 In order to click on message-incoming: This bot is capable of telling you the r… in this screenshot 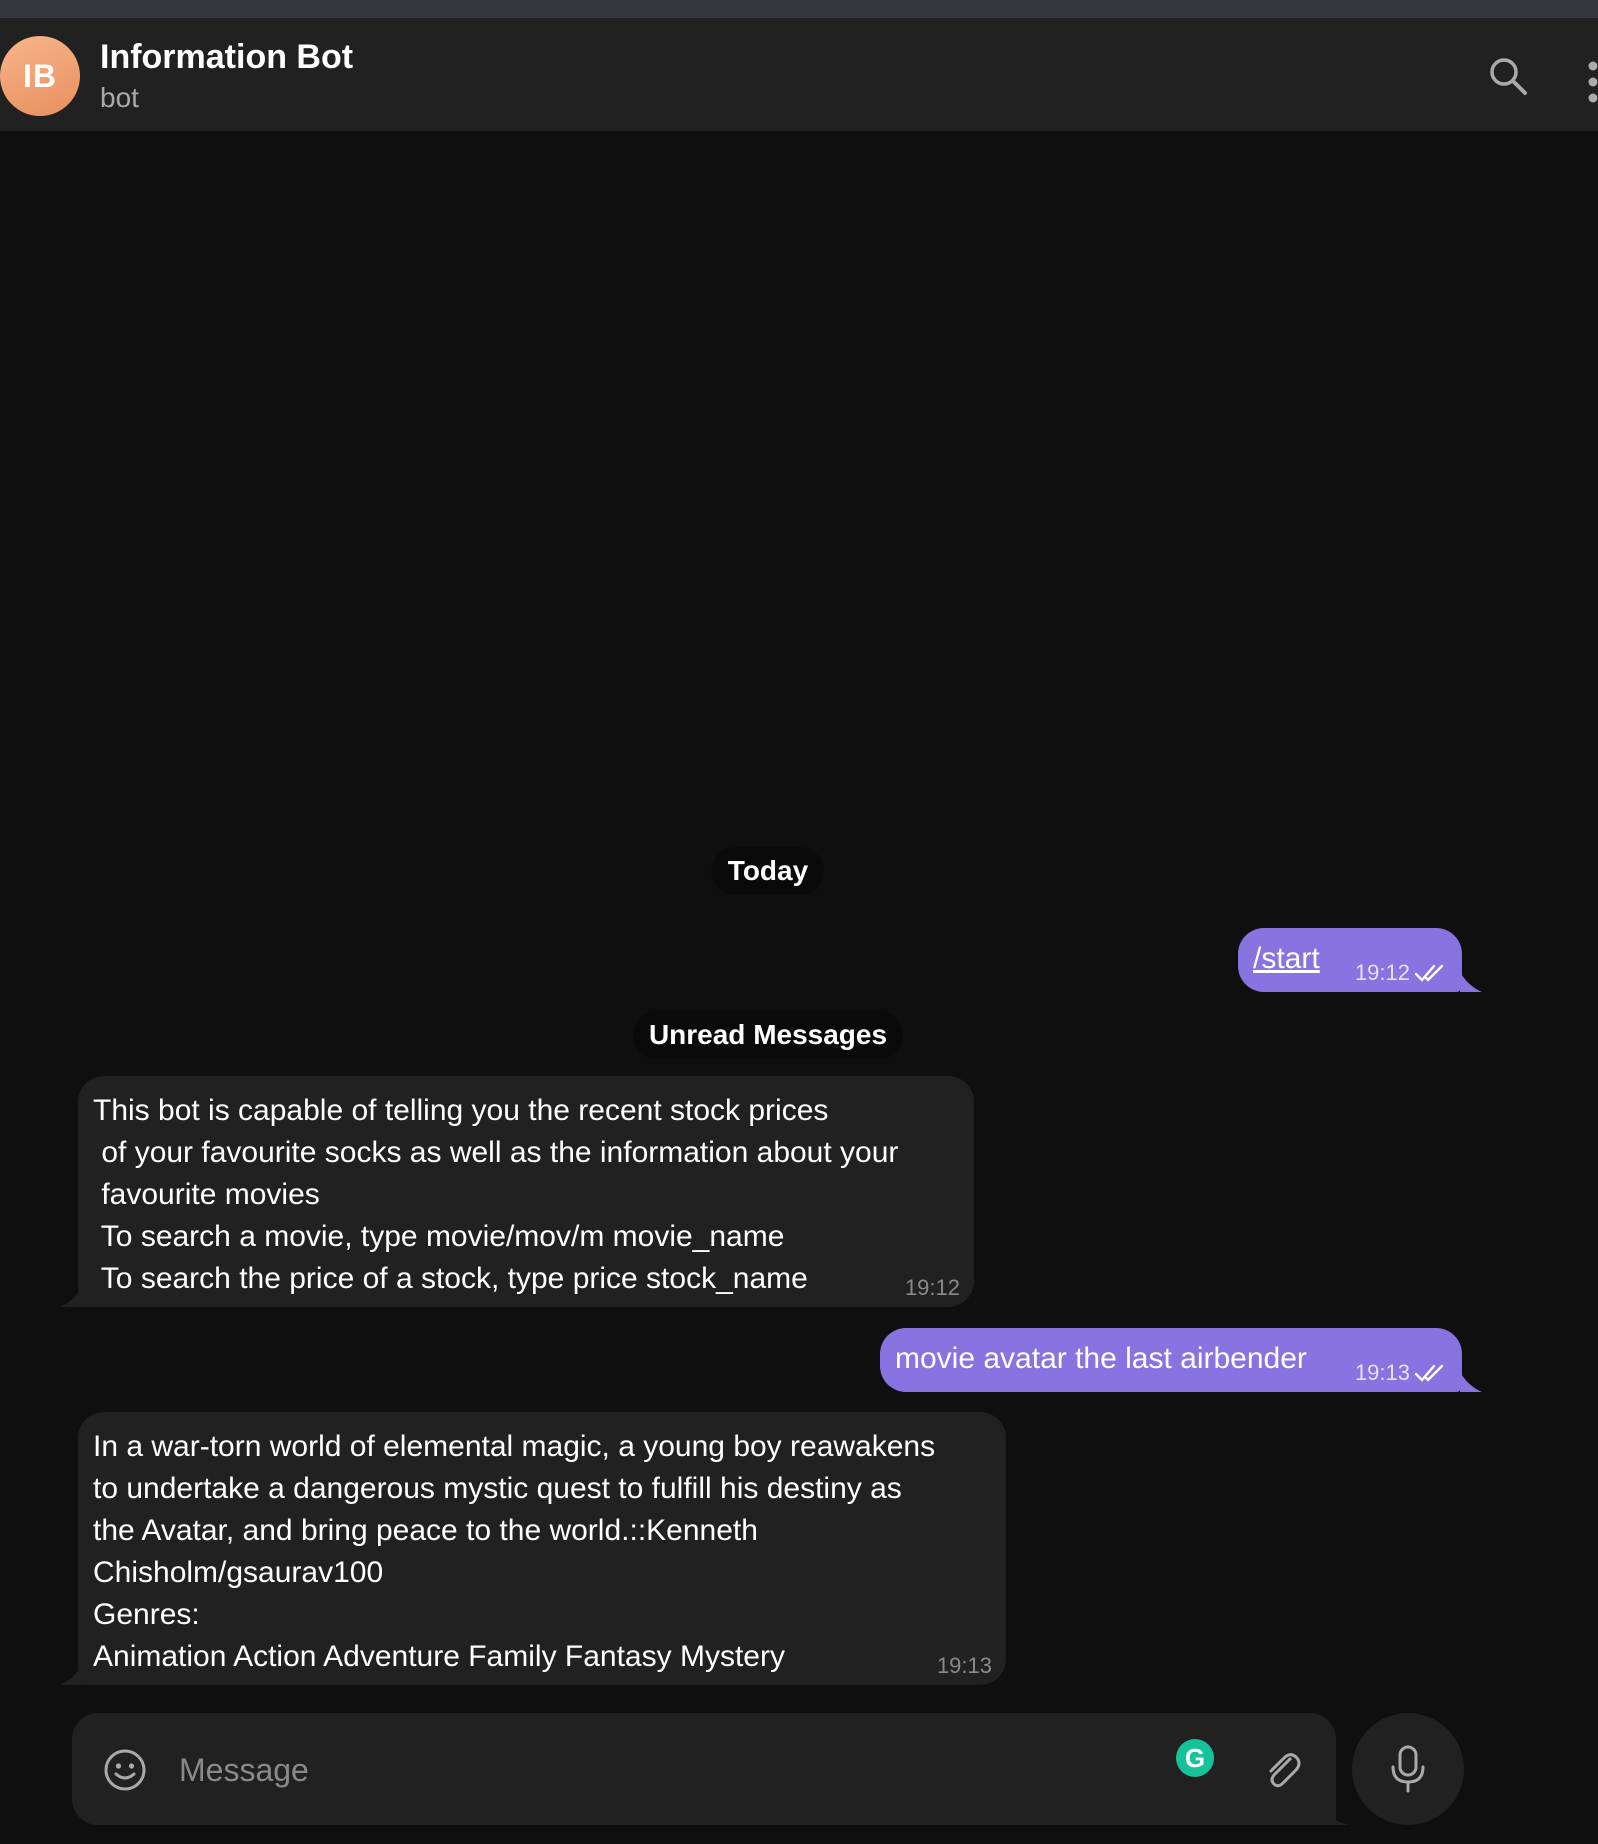, I will do `click(526, 1191)`.